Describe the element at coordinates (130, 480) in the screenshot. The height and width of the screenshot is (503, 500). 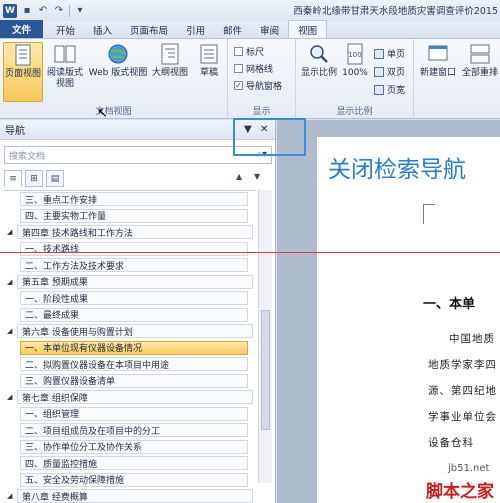
I see `heading-item: 五、安全及劳动保障措施` at that location.